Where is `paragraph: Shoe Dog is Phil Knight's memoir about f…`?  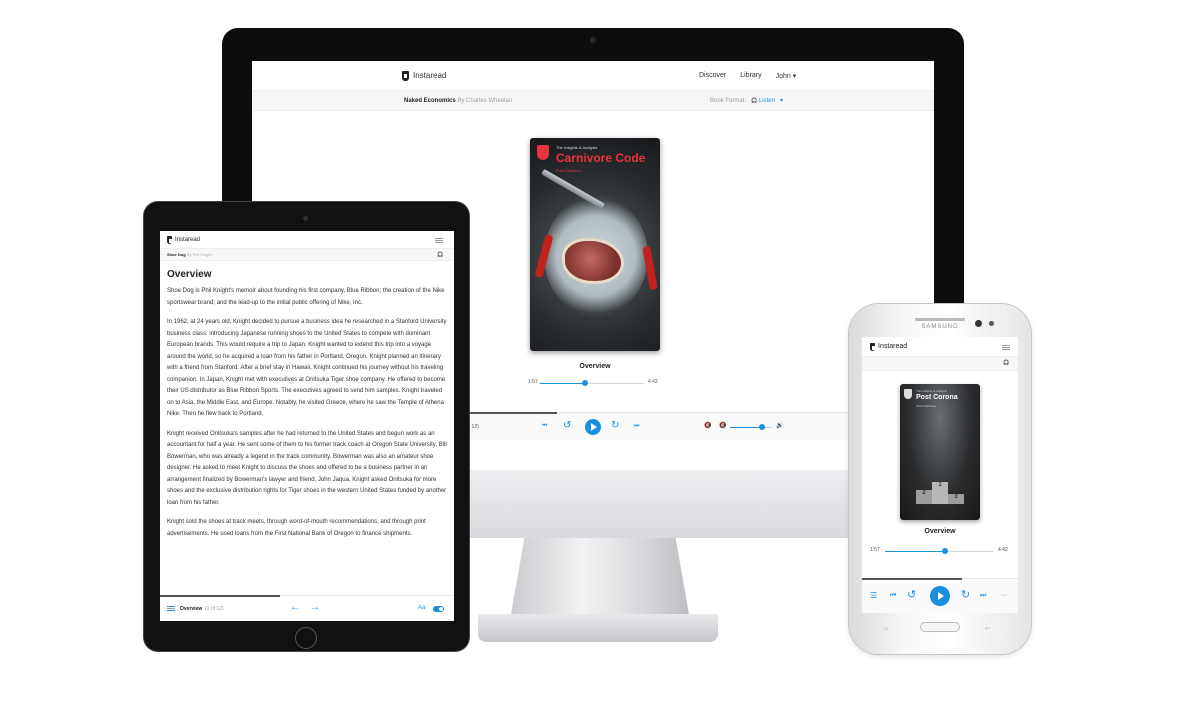
paragraph: Shoe Dog is Phil Knight's memoir about f… is located at coordinates (306, 297).